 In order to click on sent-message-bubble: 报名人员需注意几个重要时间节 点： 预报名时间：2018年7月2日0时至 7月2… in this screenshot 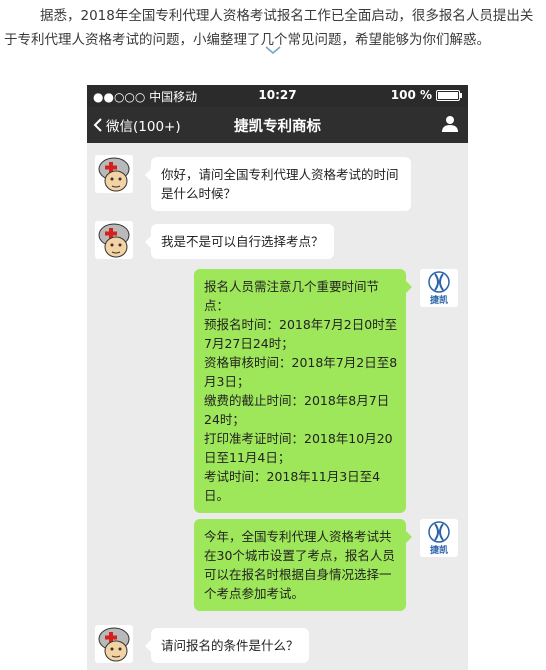, I will do `click(303, 391)`.